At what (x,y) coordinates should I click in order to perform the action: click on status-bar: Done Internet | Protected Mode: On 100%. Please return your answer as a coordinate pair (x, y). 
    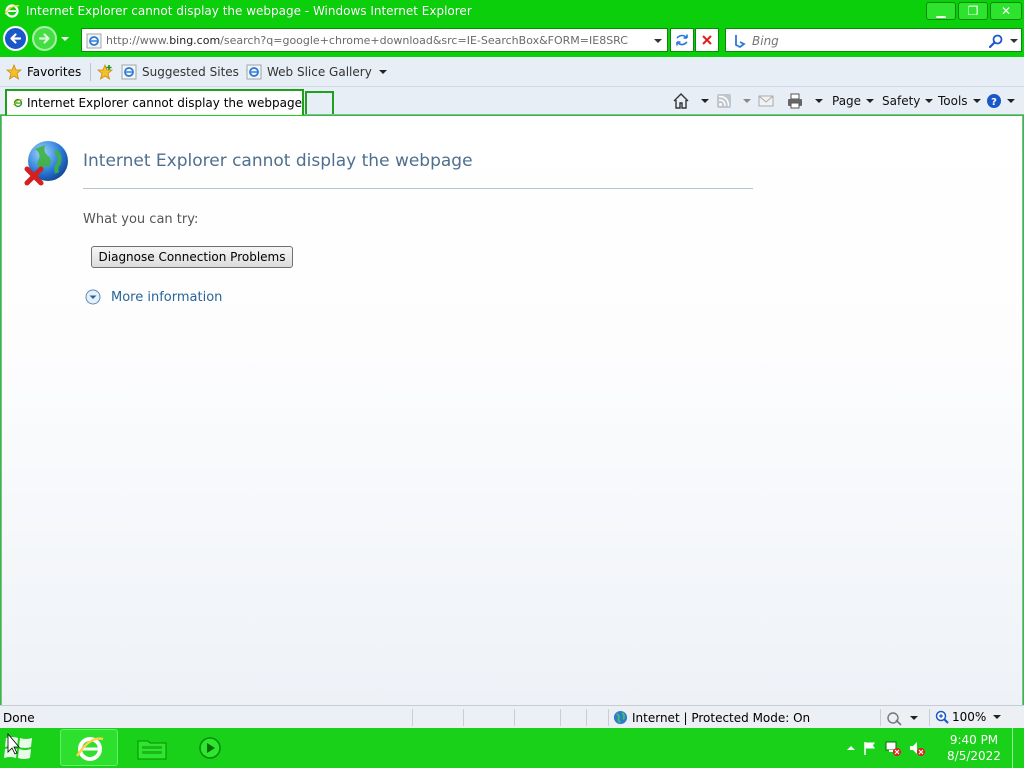
    Looking at the image, I should click on (512, 716).